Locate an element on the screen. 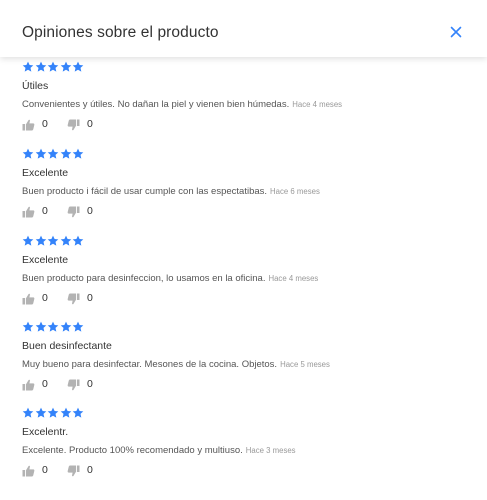 The height and width of the screenshot is (500, 487). review-title: Excelentr. is located at coordinates (45, 432).